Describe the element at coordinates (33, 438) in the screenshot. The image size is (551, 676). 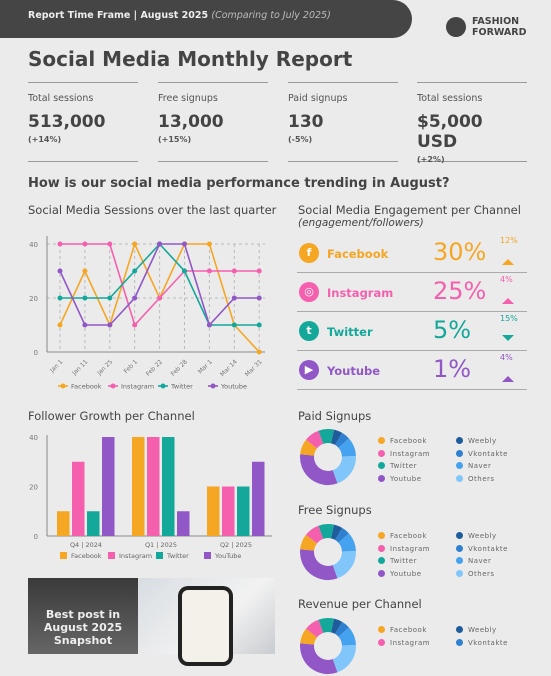
I see `y-tick-label: 40` at that location.